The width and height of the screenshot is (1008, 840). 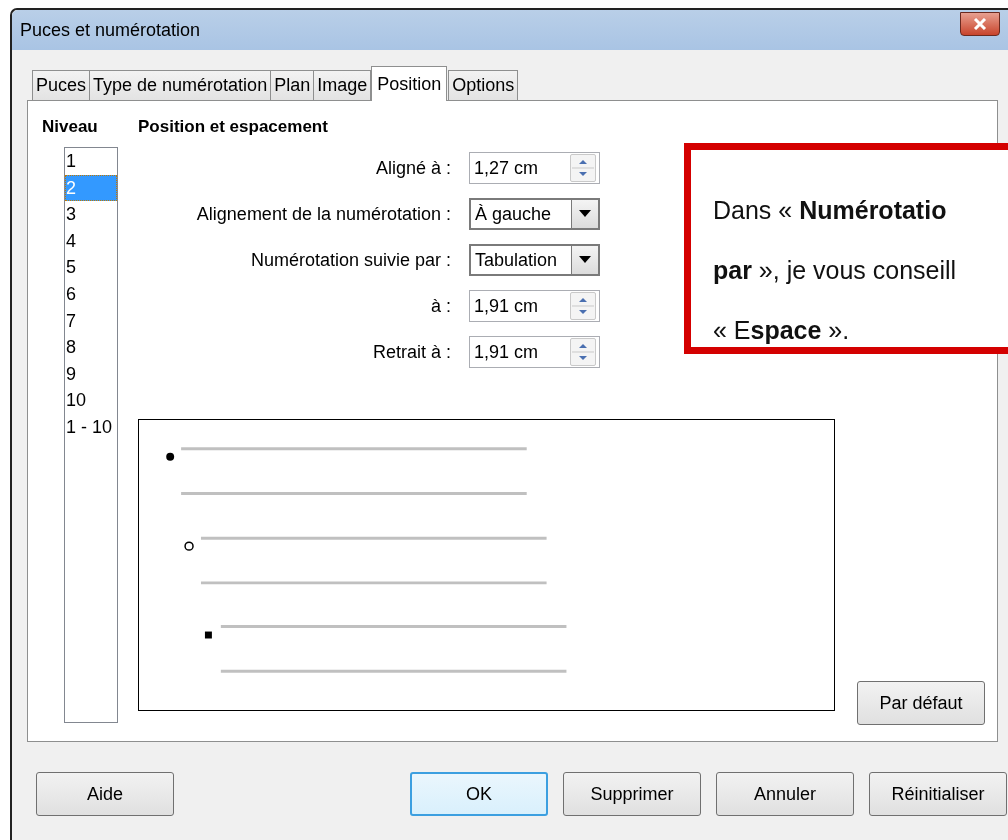 What do you see at coordinates (411, 352) in the screenshot?
I see `field-label: Retrait à :` at bounding box center [411, 352].